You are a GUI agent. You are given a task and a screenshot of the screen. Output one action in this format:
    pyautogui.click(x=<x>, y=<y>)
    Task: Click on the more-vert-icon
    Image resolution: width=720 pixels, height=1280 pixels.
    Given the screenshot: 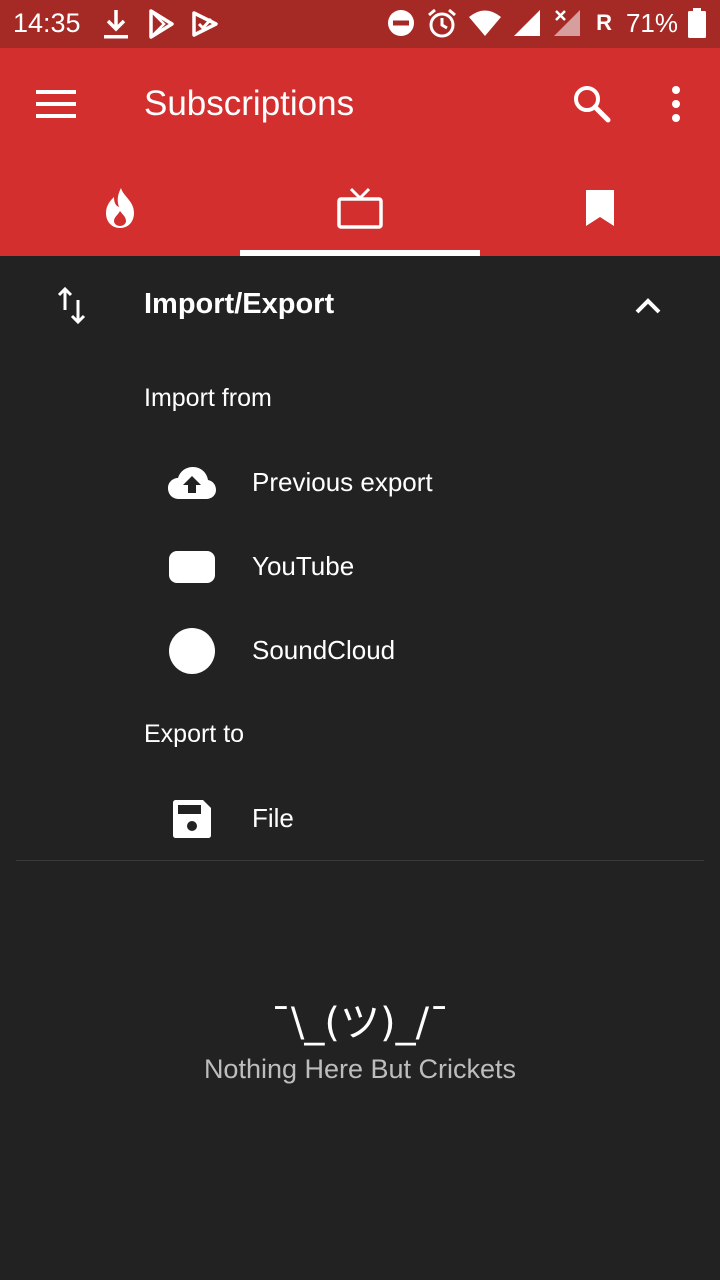 What is the action you would take?
    pyautogui.click(x=676, y=104)
    